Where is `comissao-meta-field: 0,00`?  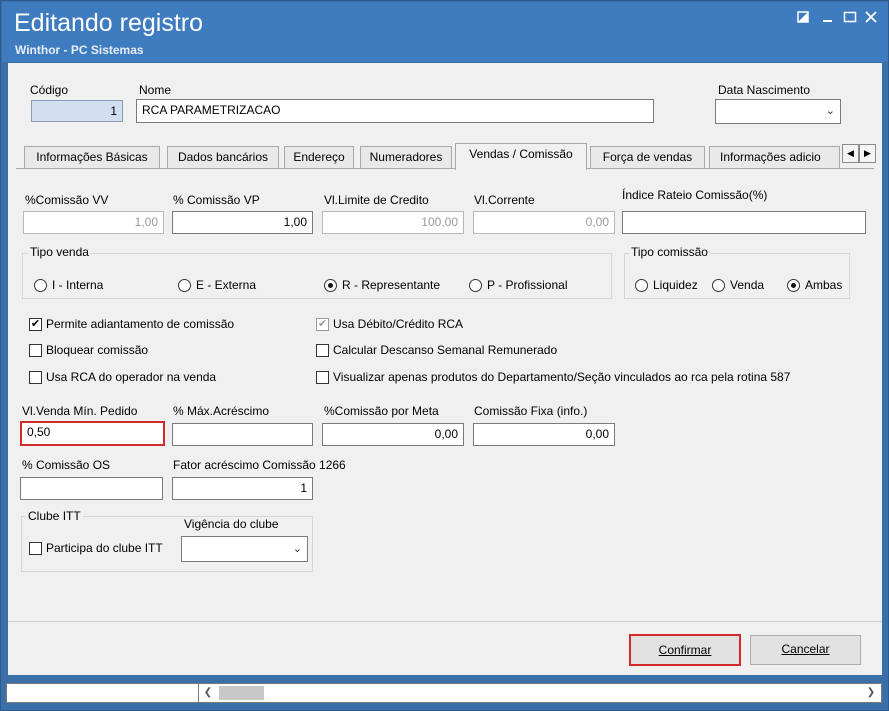
comissao-meta-field: 0,00 is located at coordinates (393, 434).